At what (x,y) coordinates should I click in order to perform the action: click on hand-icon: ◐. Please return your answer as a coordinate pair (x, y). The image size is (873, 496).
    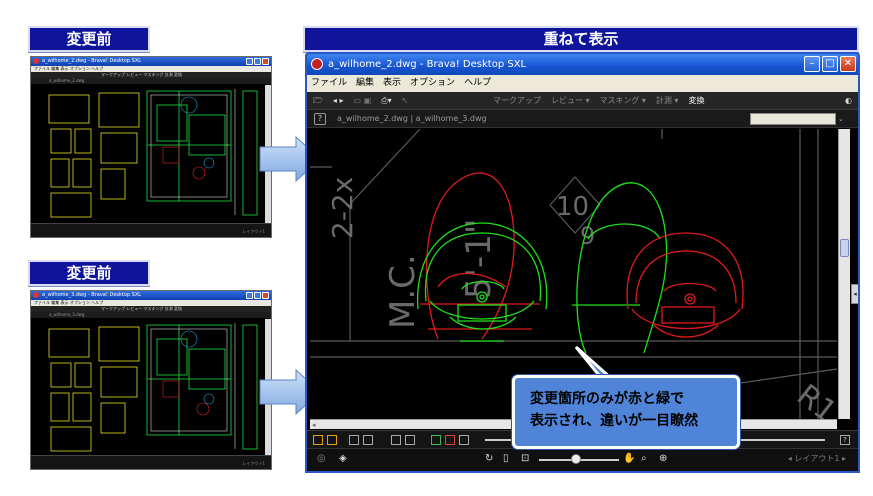
    Looking at the image, I should click on (848, 101).